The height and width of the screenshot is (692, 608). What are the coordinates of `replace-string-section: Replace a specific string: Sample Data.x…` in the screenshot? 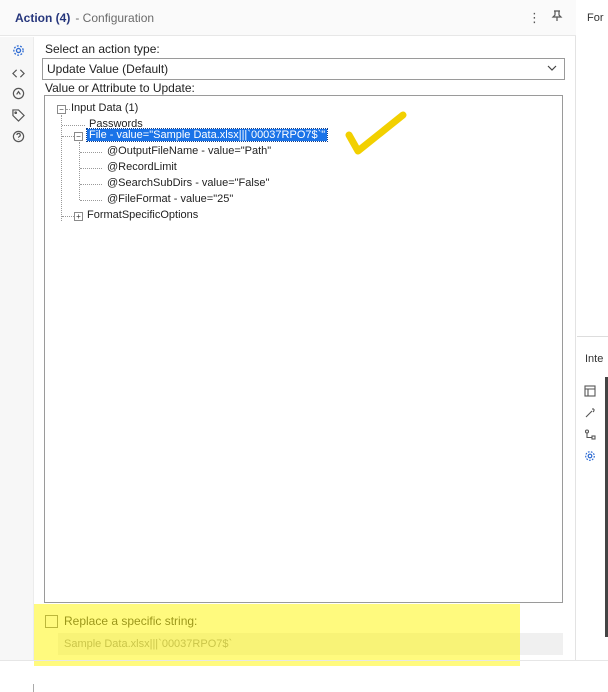 It's located at (305, 635).